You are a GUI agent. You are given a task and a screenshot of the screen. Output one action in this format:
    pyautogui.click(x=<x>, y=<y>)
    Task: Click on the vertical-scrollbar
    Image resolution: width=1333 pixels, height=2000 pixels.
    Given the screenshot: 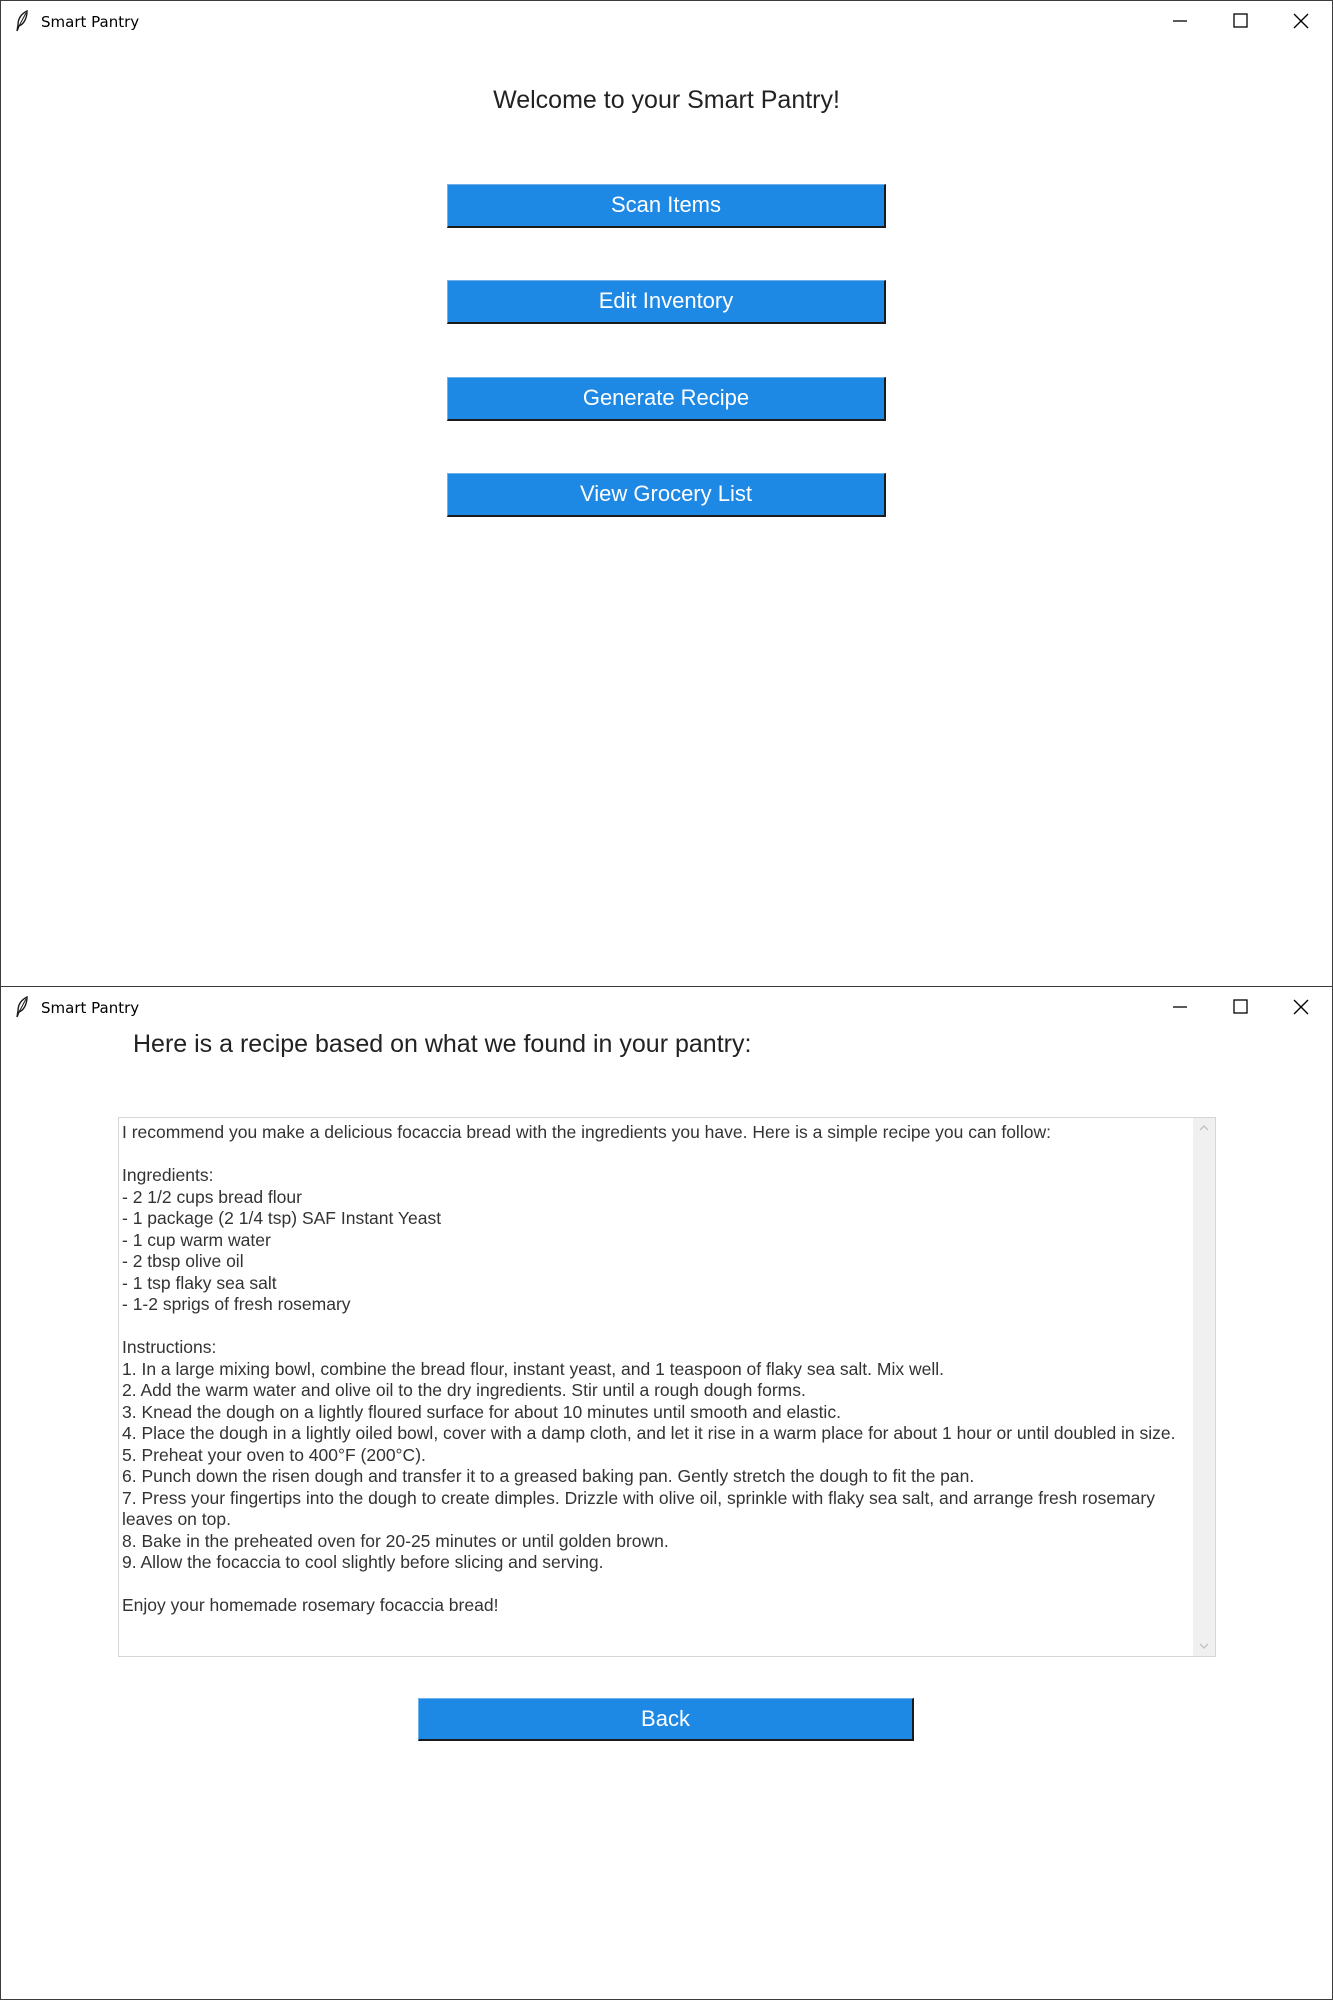 What is the action you would take?
    pyautogui.click(x=1204, y=1387)
    